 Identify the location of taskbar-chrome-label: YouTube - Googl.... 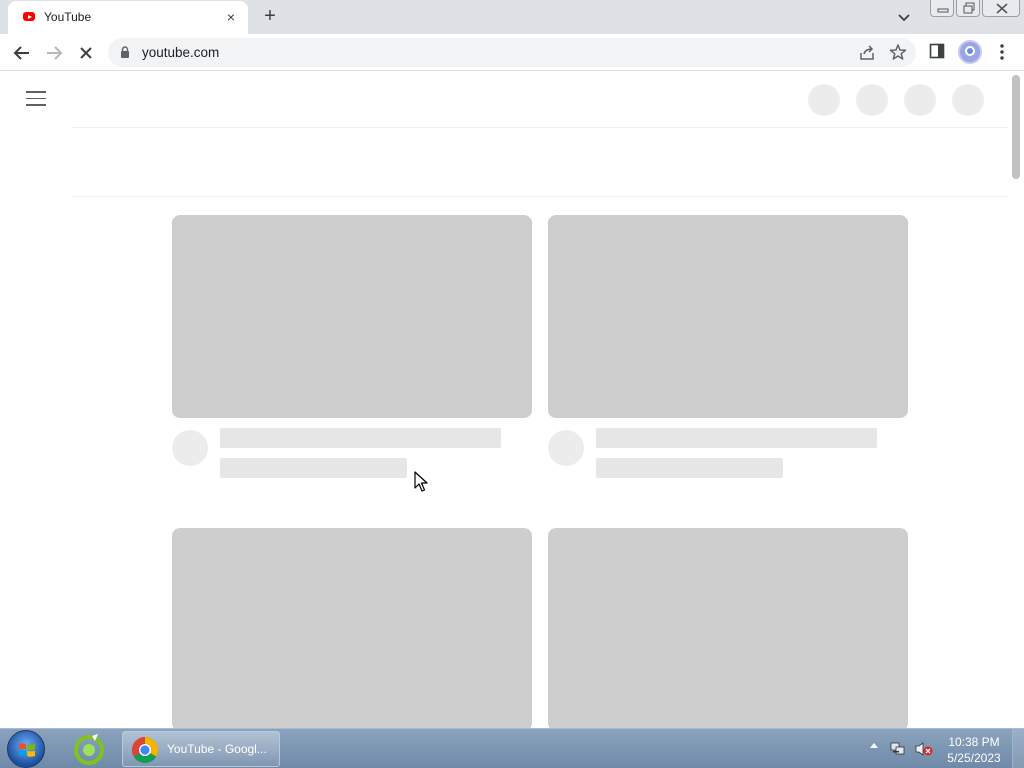
(217, 749).